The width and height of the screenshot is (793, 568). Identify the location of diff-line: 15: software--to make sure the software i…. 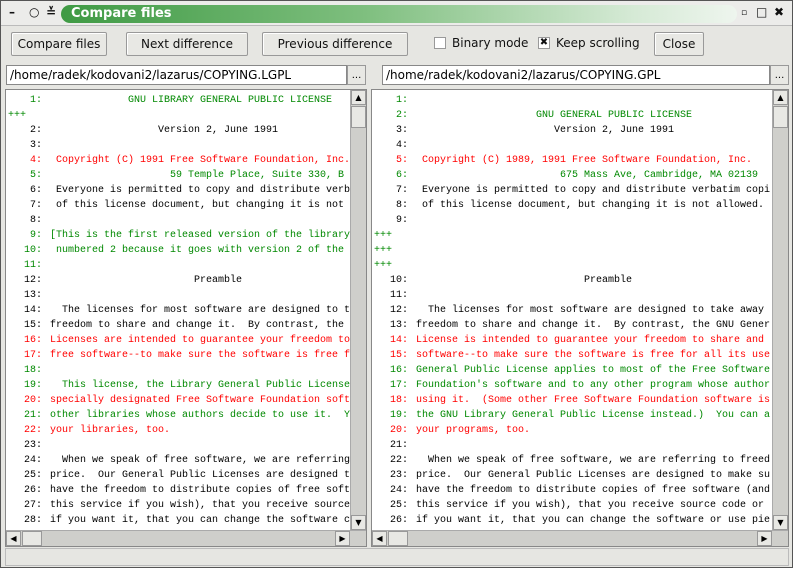
(572, 355).